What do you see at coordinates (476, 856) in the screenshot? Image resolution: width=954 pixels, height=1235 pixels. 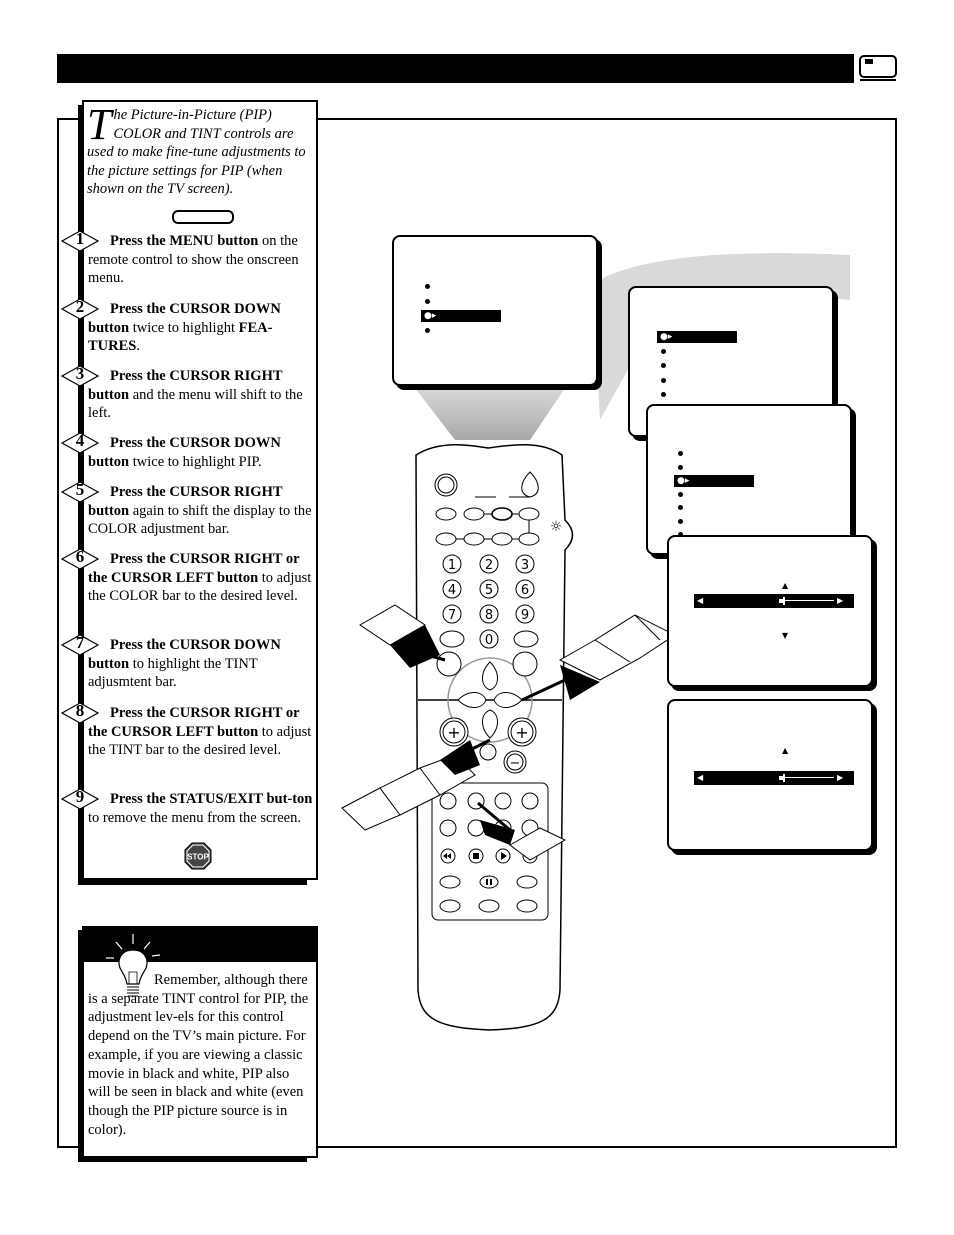 I see `stop-icon` at bounding box center [476, 856].